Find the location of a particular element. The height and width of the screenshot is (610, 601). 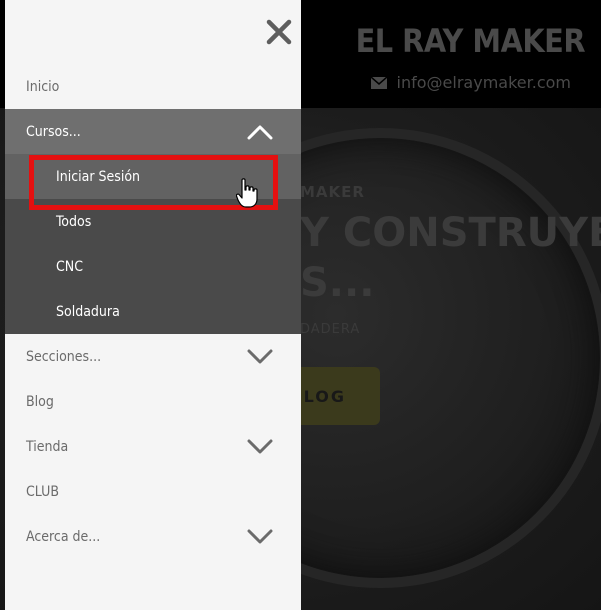

menu-item-inicio: Inicio is located at coordinates (153, 86).